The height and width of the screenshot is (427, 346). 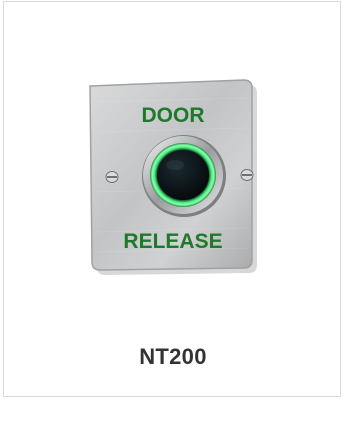 I want to click on plate-text-release: RELEASE, so click(x=172, y=241).